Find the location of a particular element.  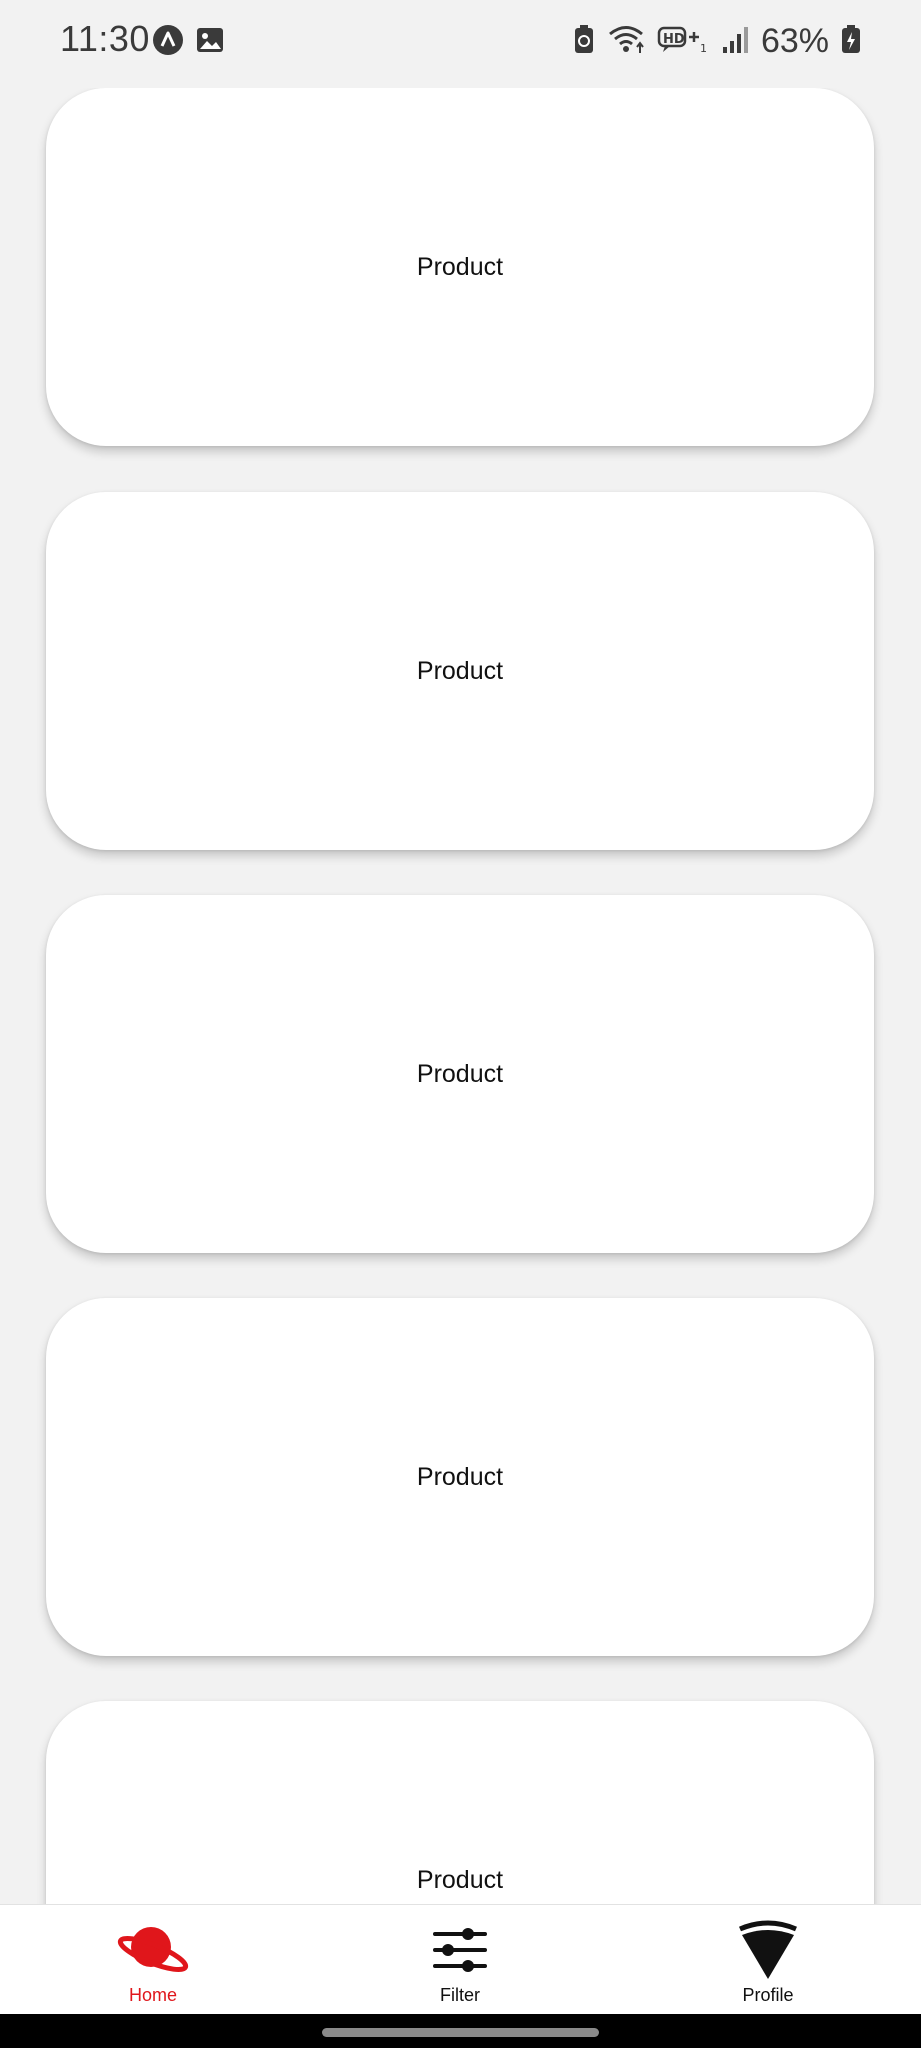

nav-label-filter: Filter is located at coordinates (460, 1995).